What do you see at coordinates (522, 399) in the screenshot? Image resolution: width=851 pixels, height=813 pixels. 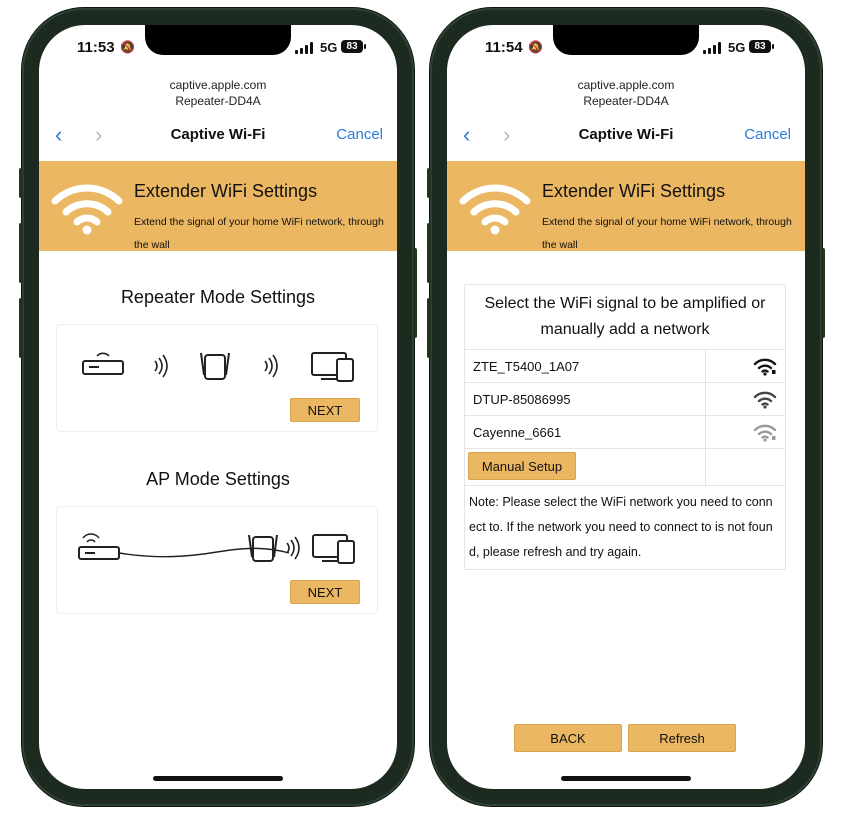 I see `network-ssid: DTUP-85086995` at bounding box center [522, 399].